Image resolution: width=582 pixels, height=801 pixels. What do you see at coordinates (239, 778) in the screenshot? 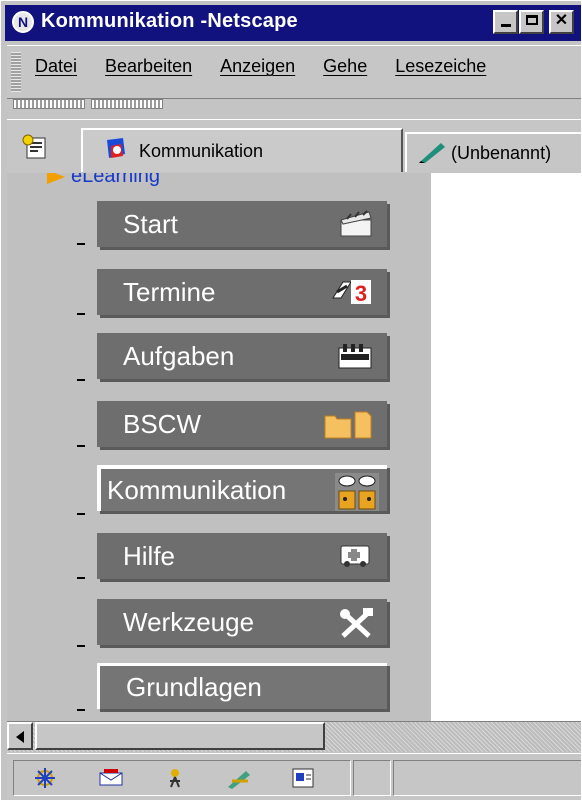
I see `edit-icon` at bounding box center [239, 778].